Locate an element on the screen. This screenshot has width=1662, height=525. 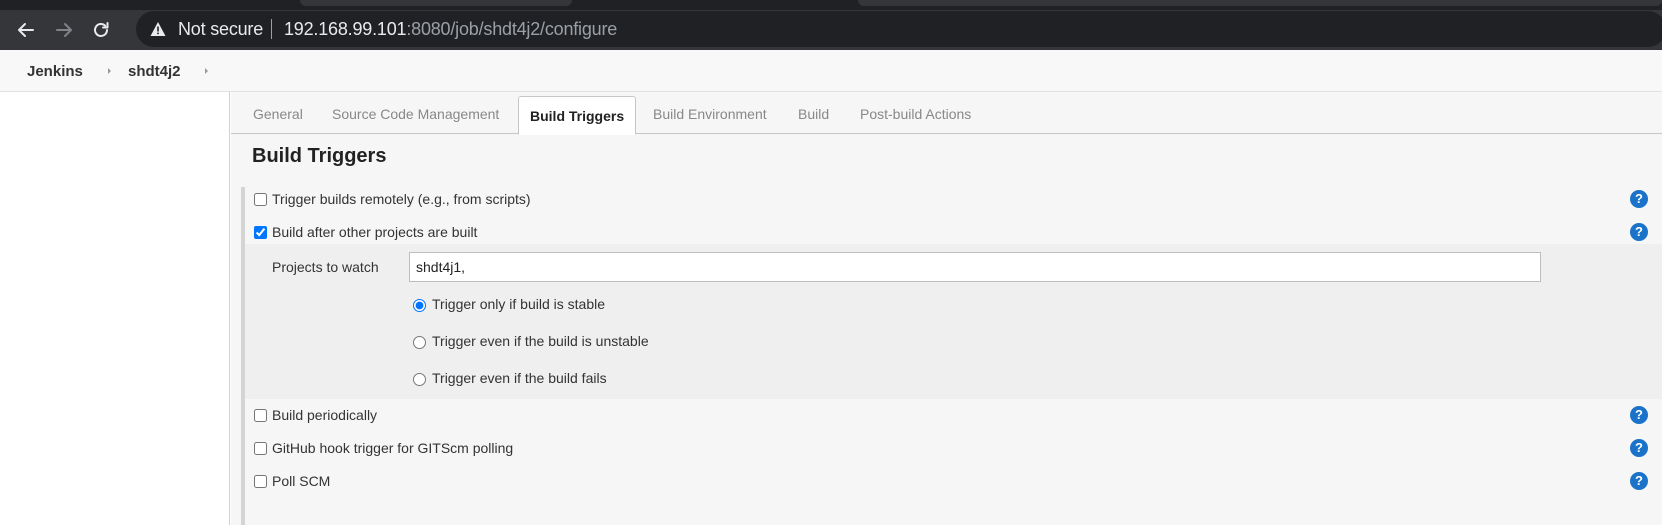
trigger-fails-radio is located at coordinates (419, 379).